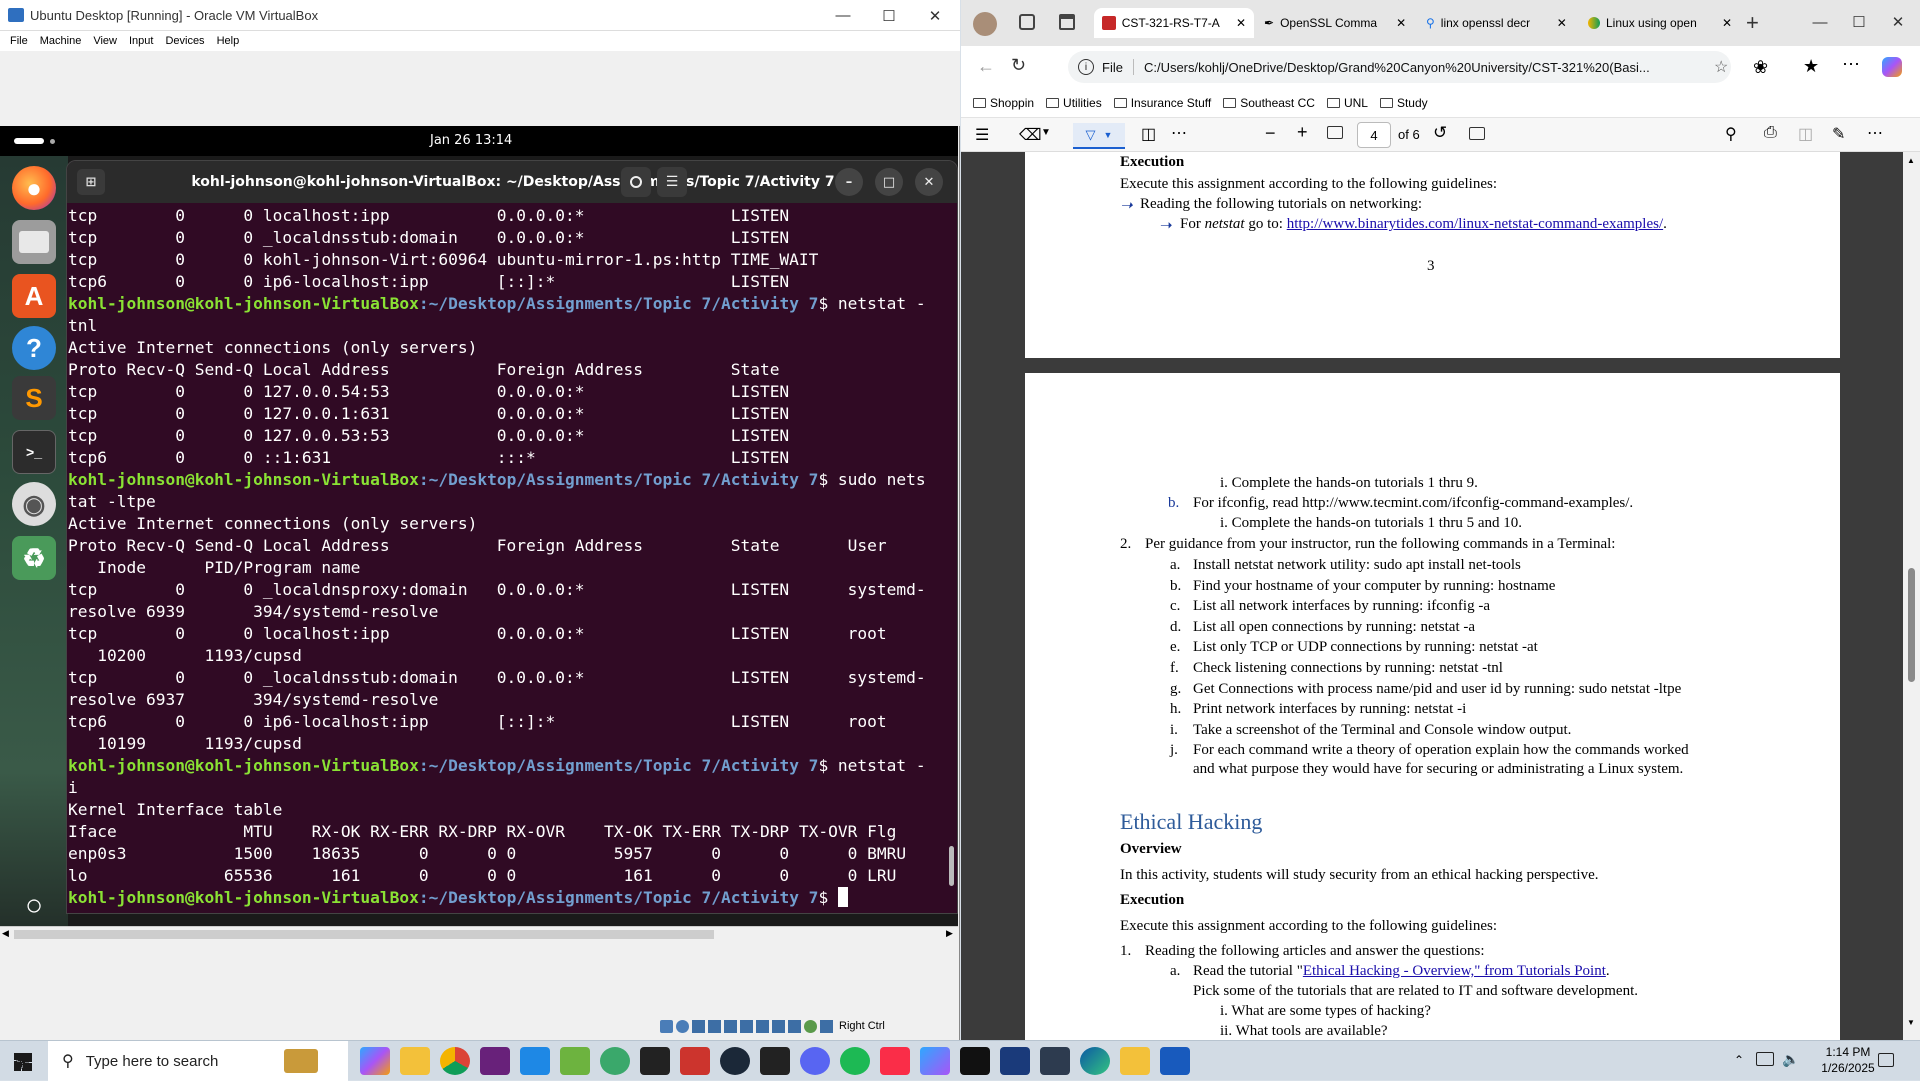 The image size is (1920, 1081). Describe the element at coordinates (730, 1026) in the screenshot. I see `usb-icon` at that location.